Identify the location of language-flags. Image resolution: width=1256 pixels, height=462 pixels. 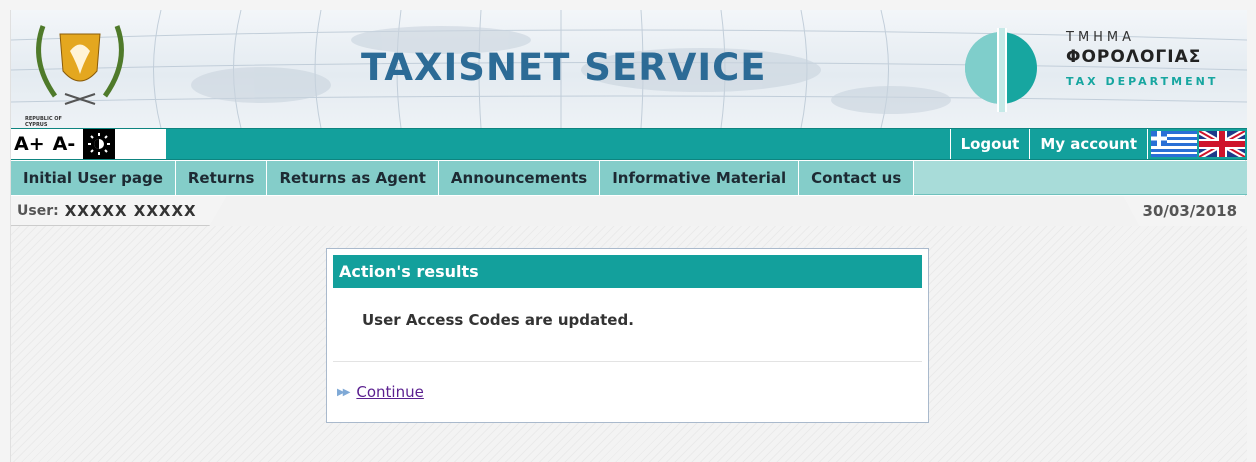
(1197, 144).